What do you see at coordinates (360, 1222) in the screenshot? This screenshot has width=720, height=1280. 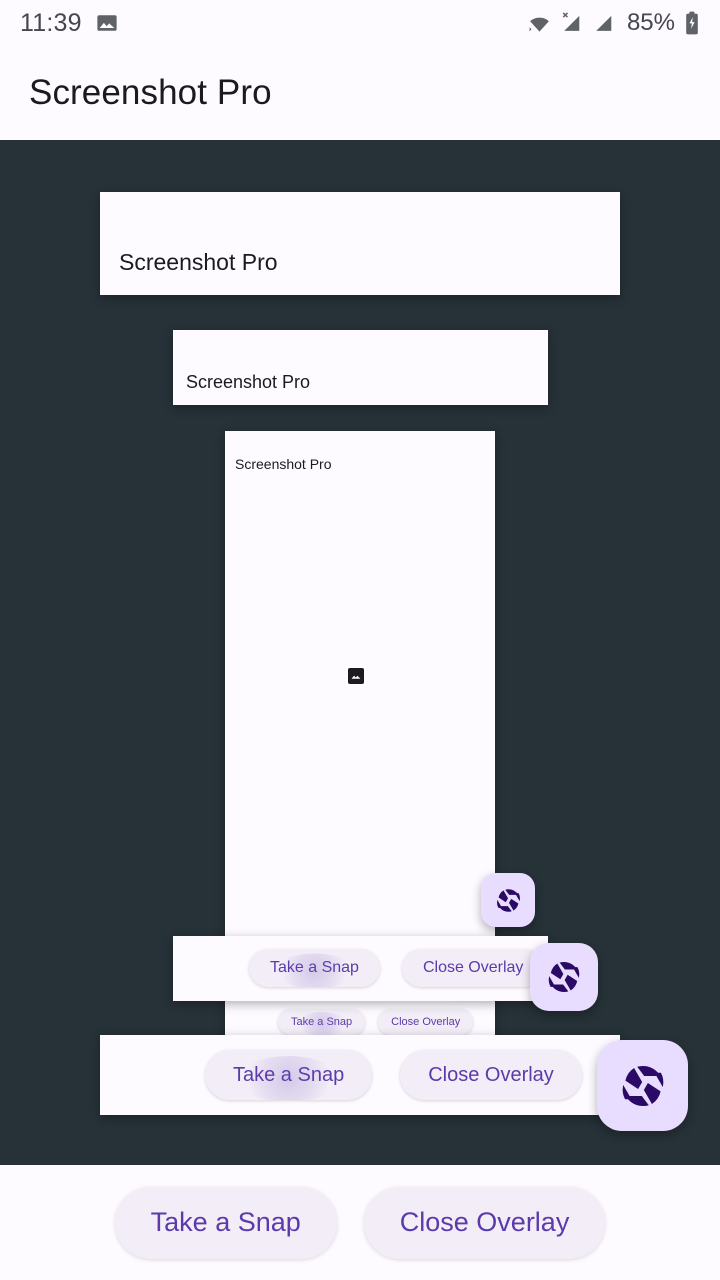 I see `bottom-action-bar: Take a Snap Close Overlay` at bounding box center [360, 1222].